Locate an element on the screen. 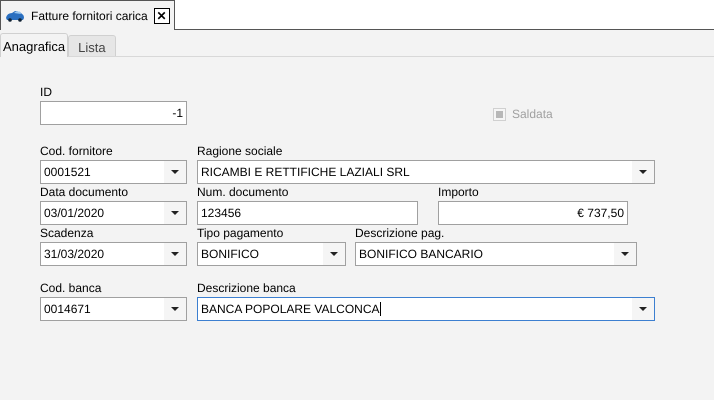 Image resolution: width=714 pixels, height=400 pixels. dropdown-field: 0001521 is located at coordinates (113, 172).